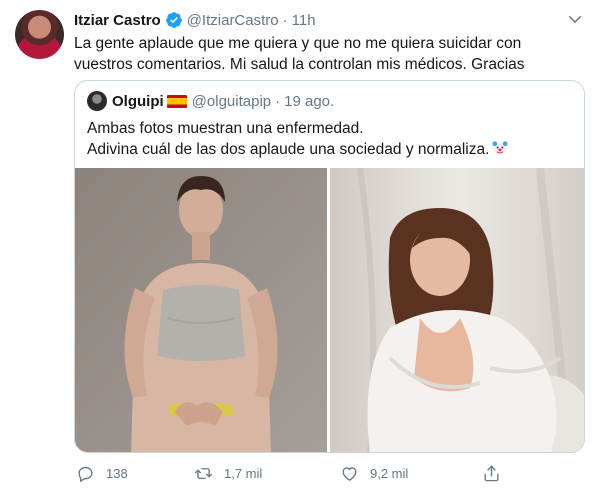 The height and width of the screenshot is (495, 601). I want to click on quoted-timestamp: 19 ago., so click(309, 101).